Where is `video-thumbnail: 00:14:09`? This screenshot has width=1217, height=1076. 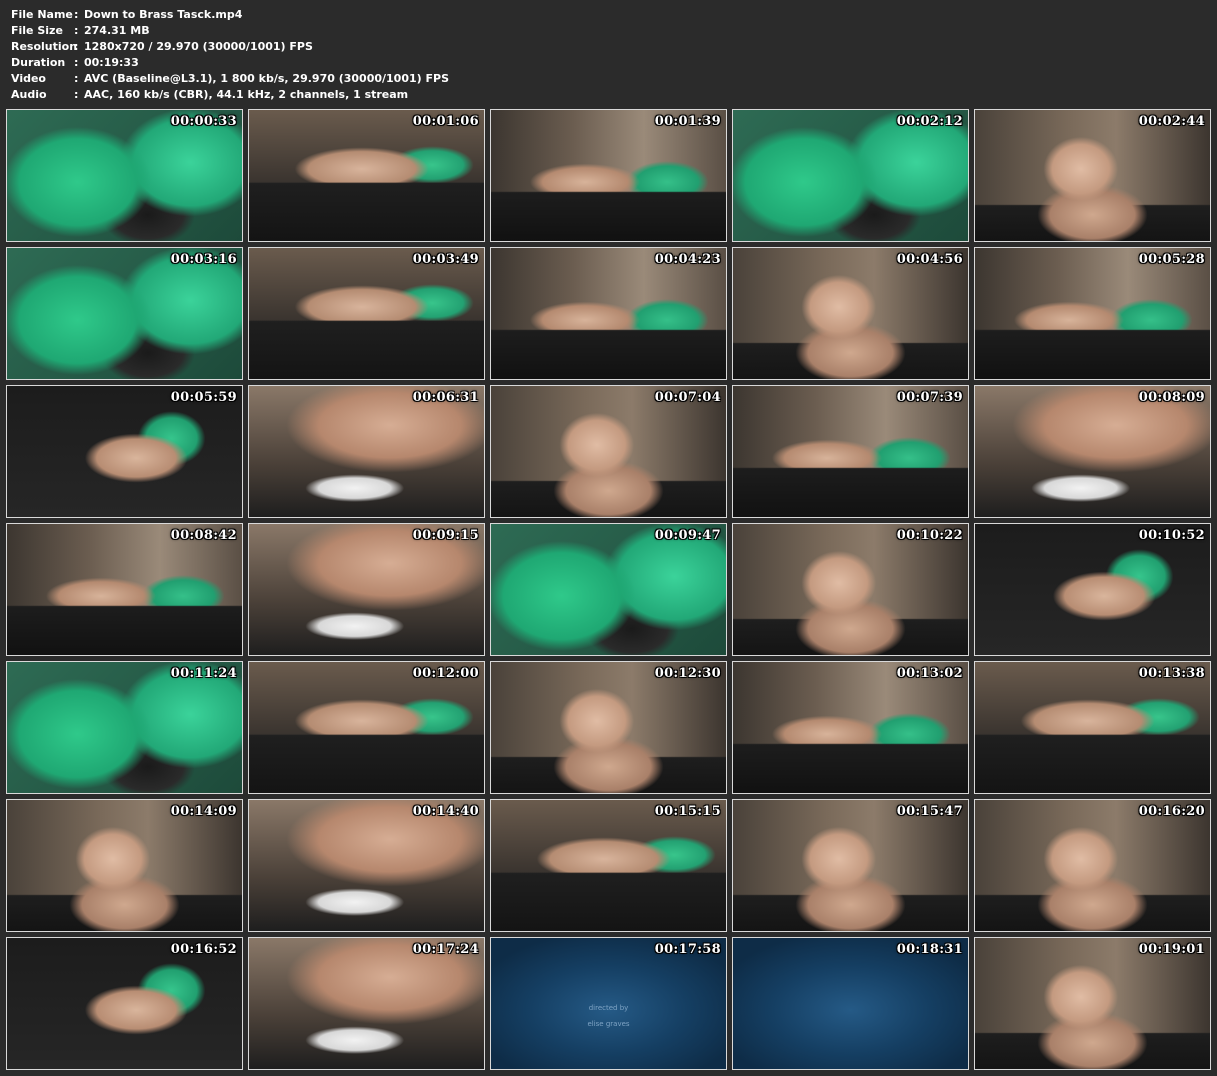 video-thumbnail: 00:14:09 is located at coordinates (124, 865).